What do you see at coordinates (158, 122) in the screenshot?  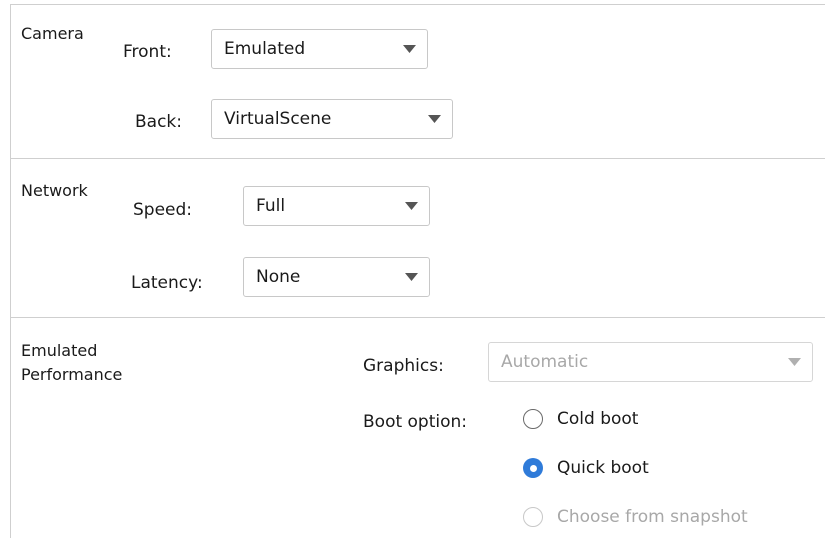 I see `back-camera-label: Back:` at bounding box center [158, 122].